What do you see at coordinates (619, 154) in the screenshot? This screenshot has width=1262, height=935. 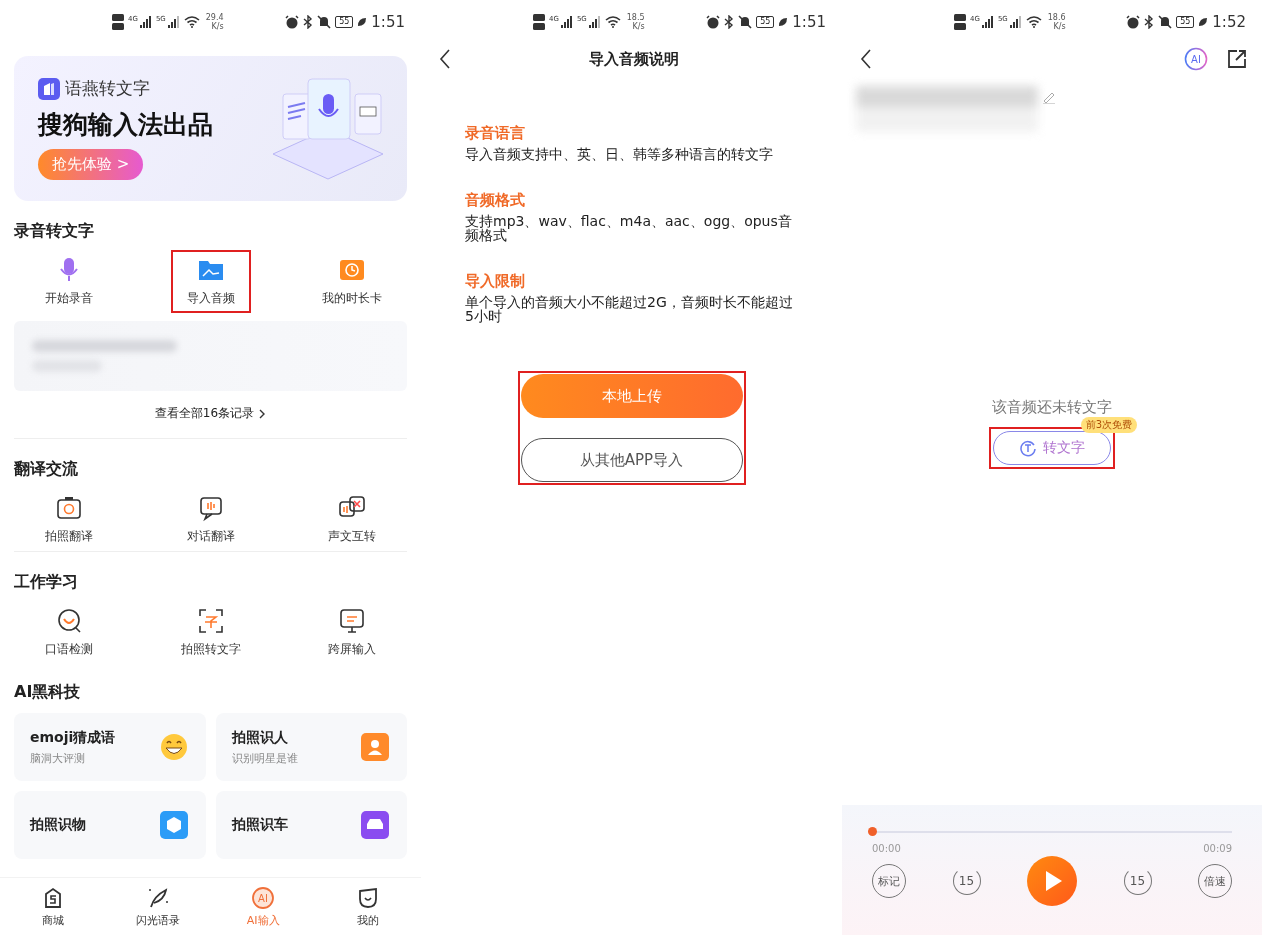 I see `section-description: 导入音频支持中、英、日、韩等多种语言的转文字` at bounding box center [619, 154].